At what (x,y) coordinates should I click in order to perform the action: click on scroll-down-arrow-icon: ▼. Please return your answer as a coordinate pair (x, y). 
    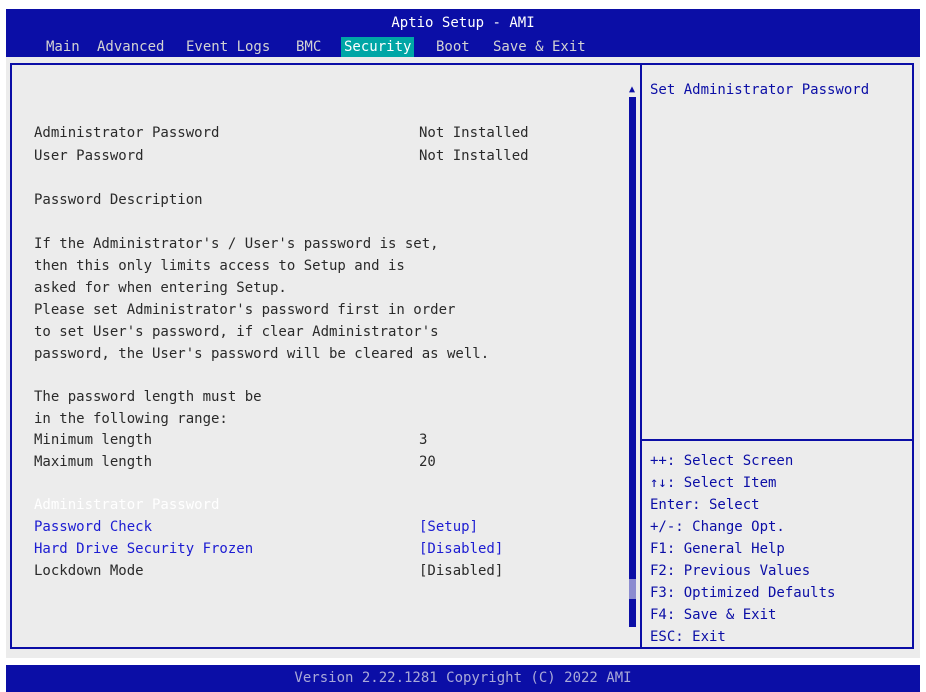
    Looking at the image, I should click on (632, 612).